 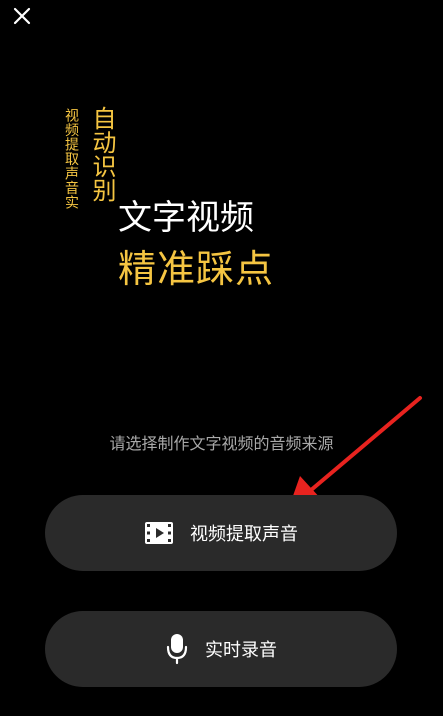 I want to click on realtime-recording-button: 实时录音, so click(x=221, y=649).